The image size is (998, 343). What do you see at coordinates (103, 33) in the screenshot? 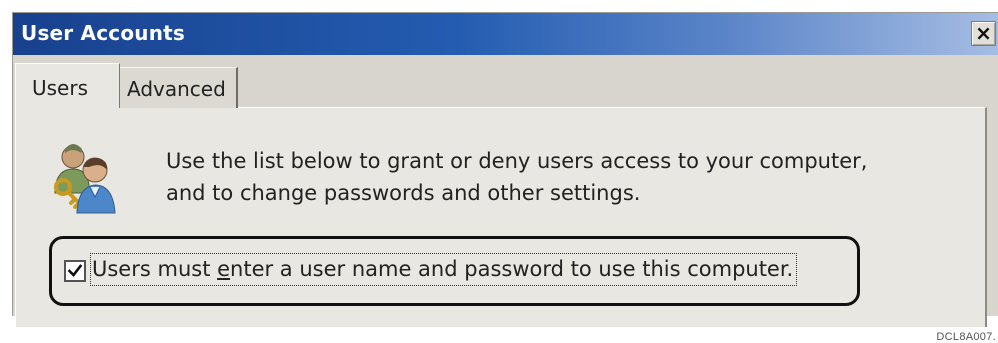
I see `window-title: User Accounts` at bounding box center [103, 33].